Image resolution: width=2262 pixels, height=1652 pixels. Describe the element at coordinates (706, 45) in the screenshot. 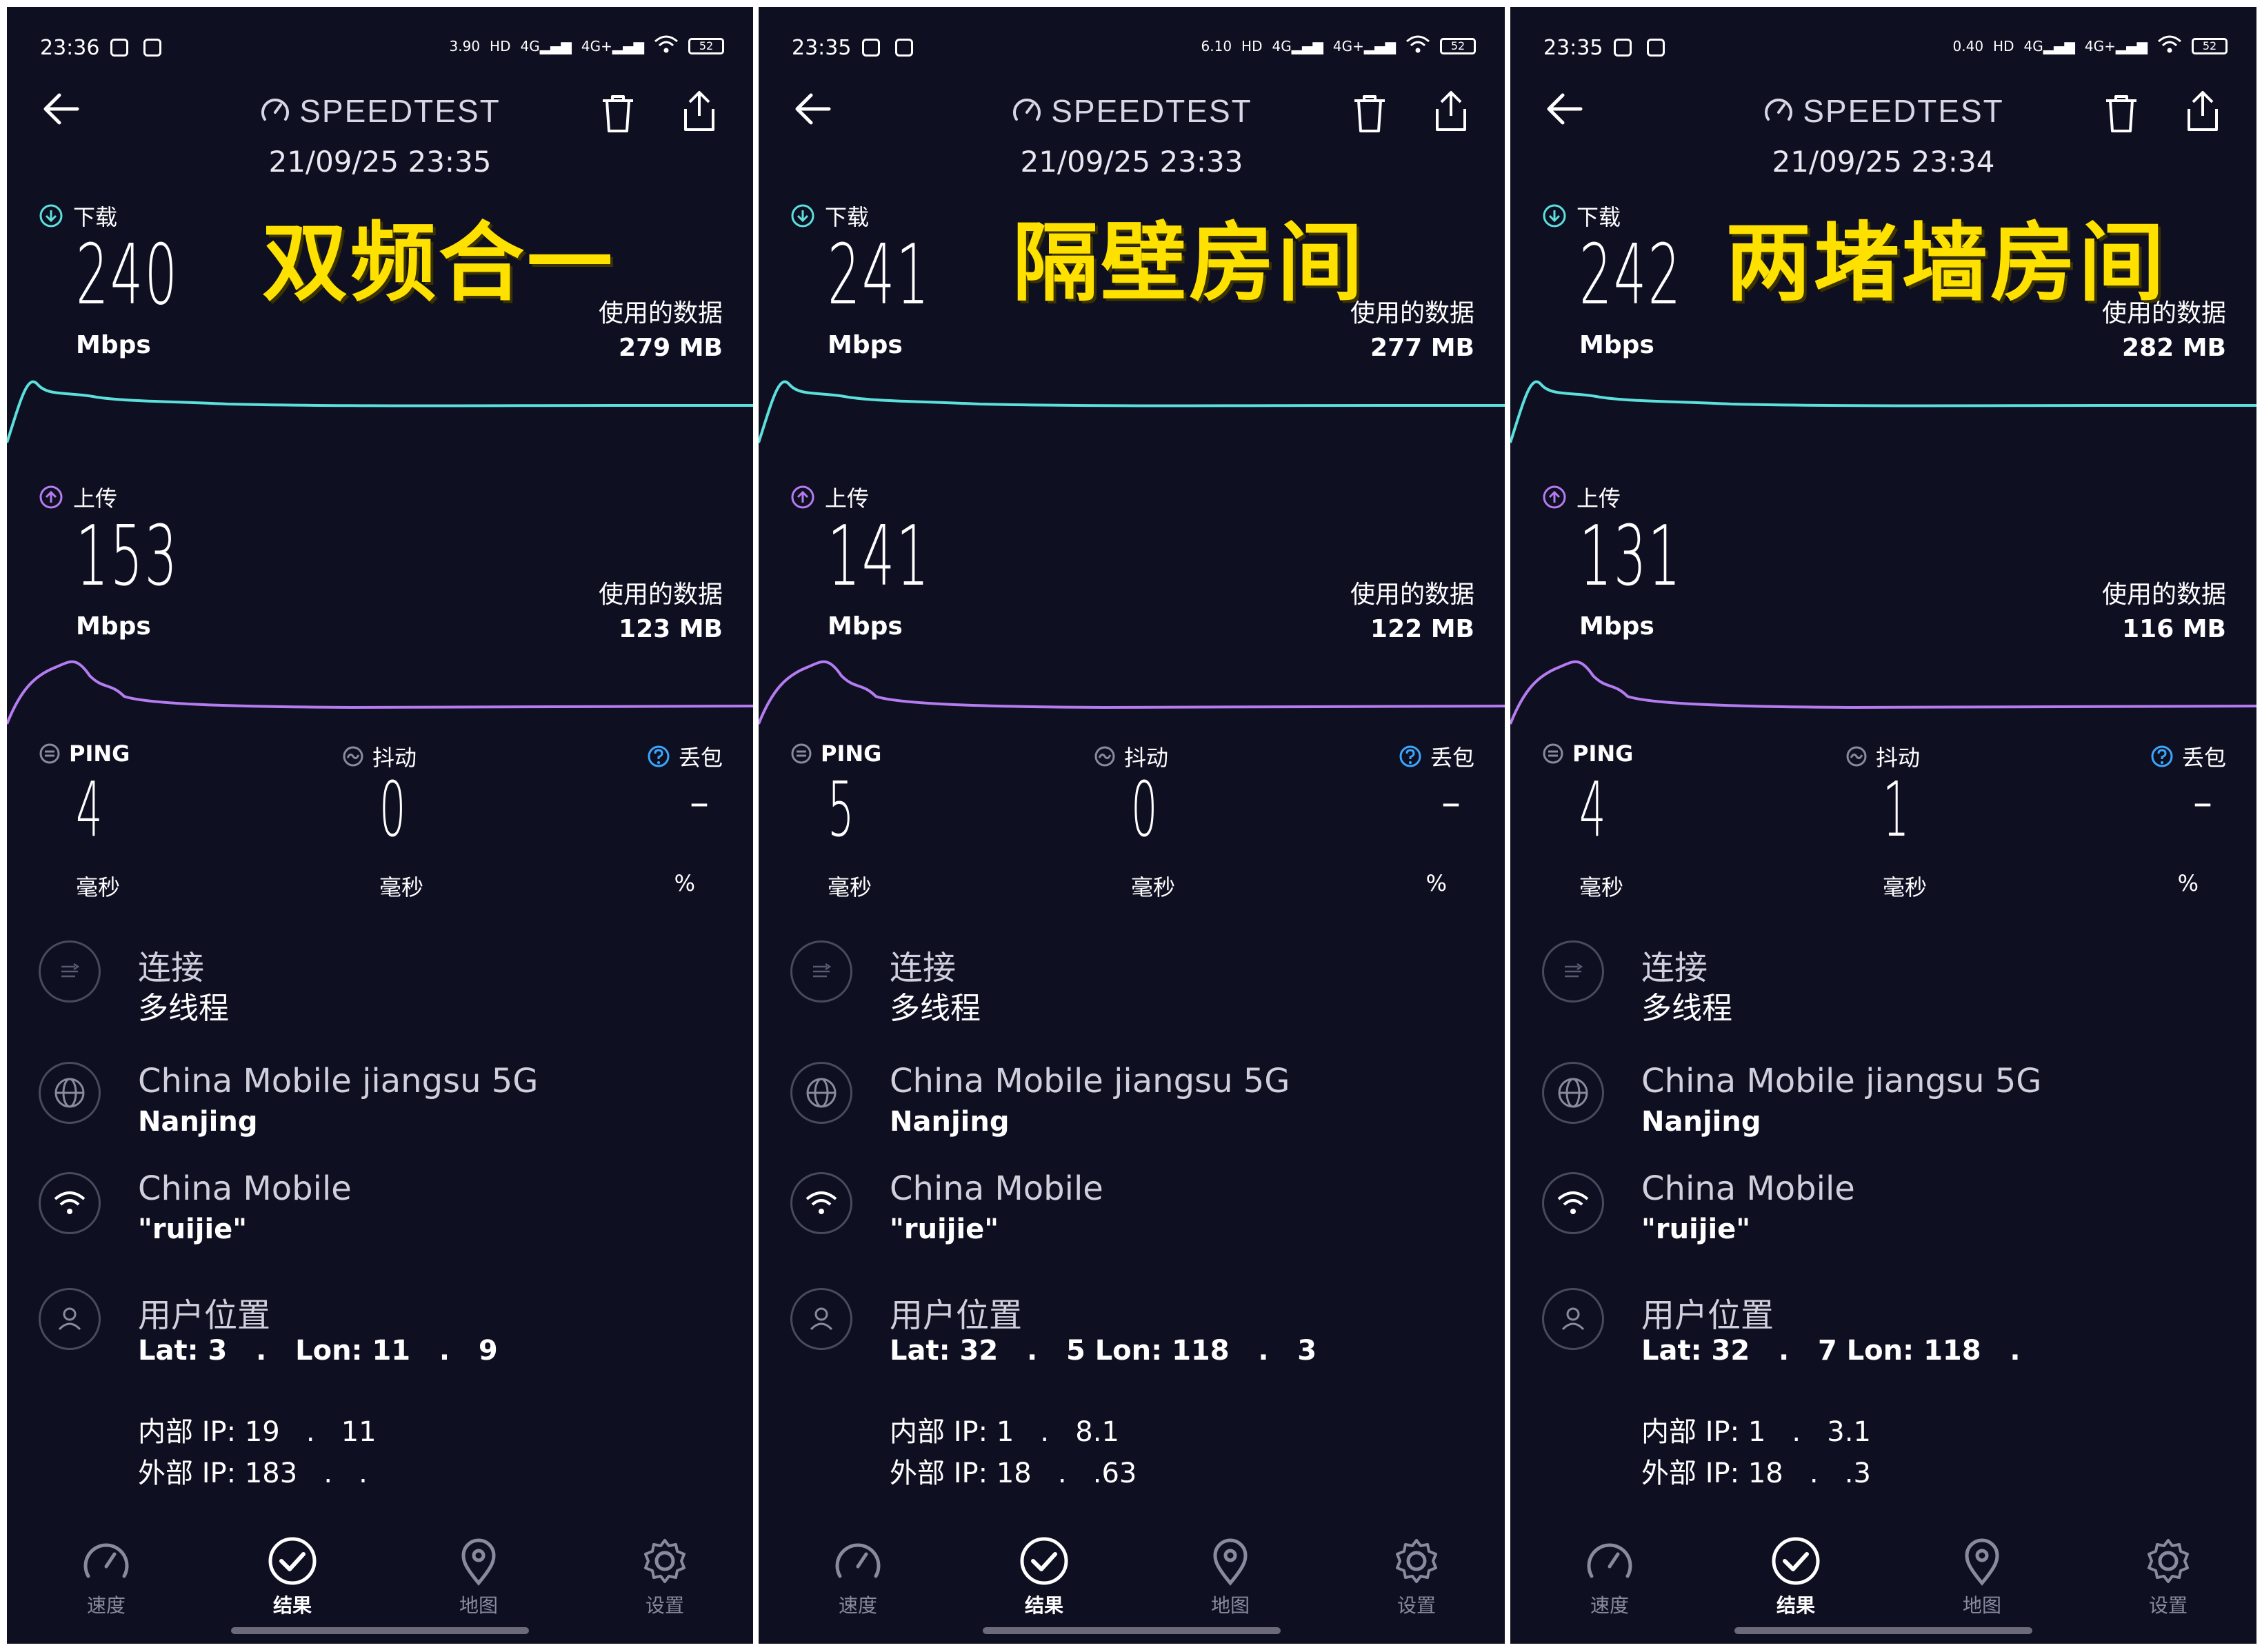

I see `battery-icon: 52` at that location.